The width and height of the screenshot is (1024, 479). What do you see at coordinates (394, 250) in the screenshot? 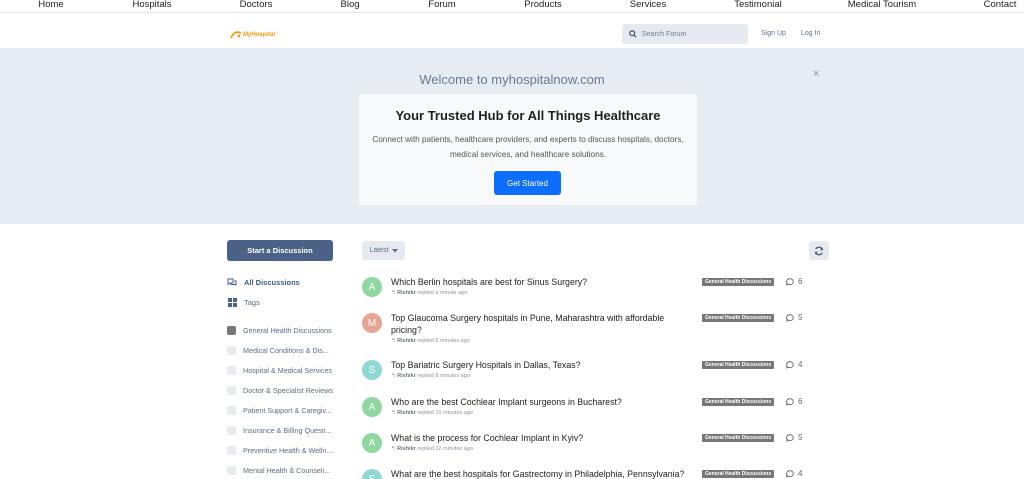
I see `caret-down-icon` at bounding box center [394, 250].